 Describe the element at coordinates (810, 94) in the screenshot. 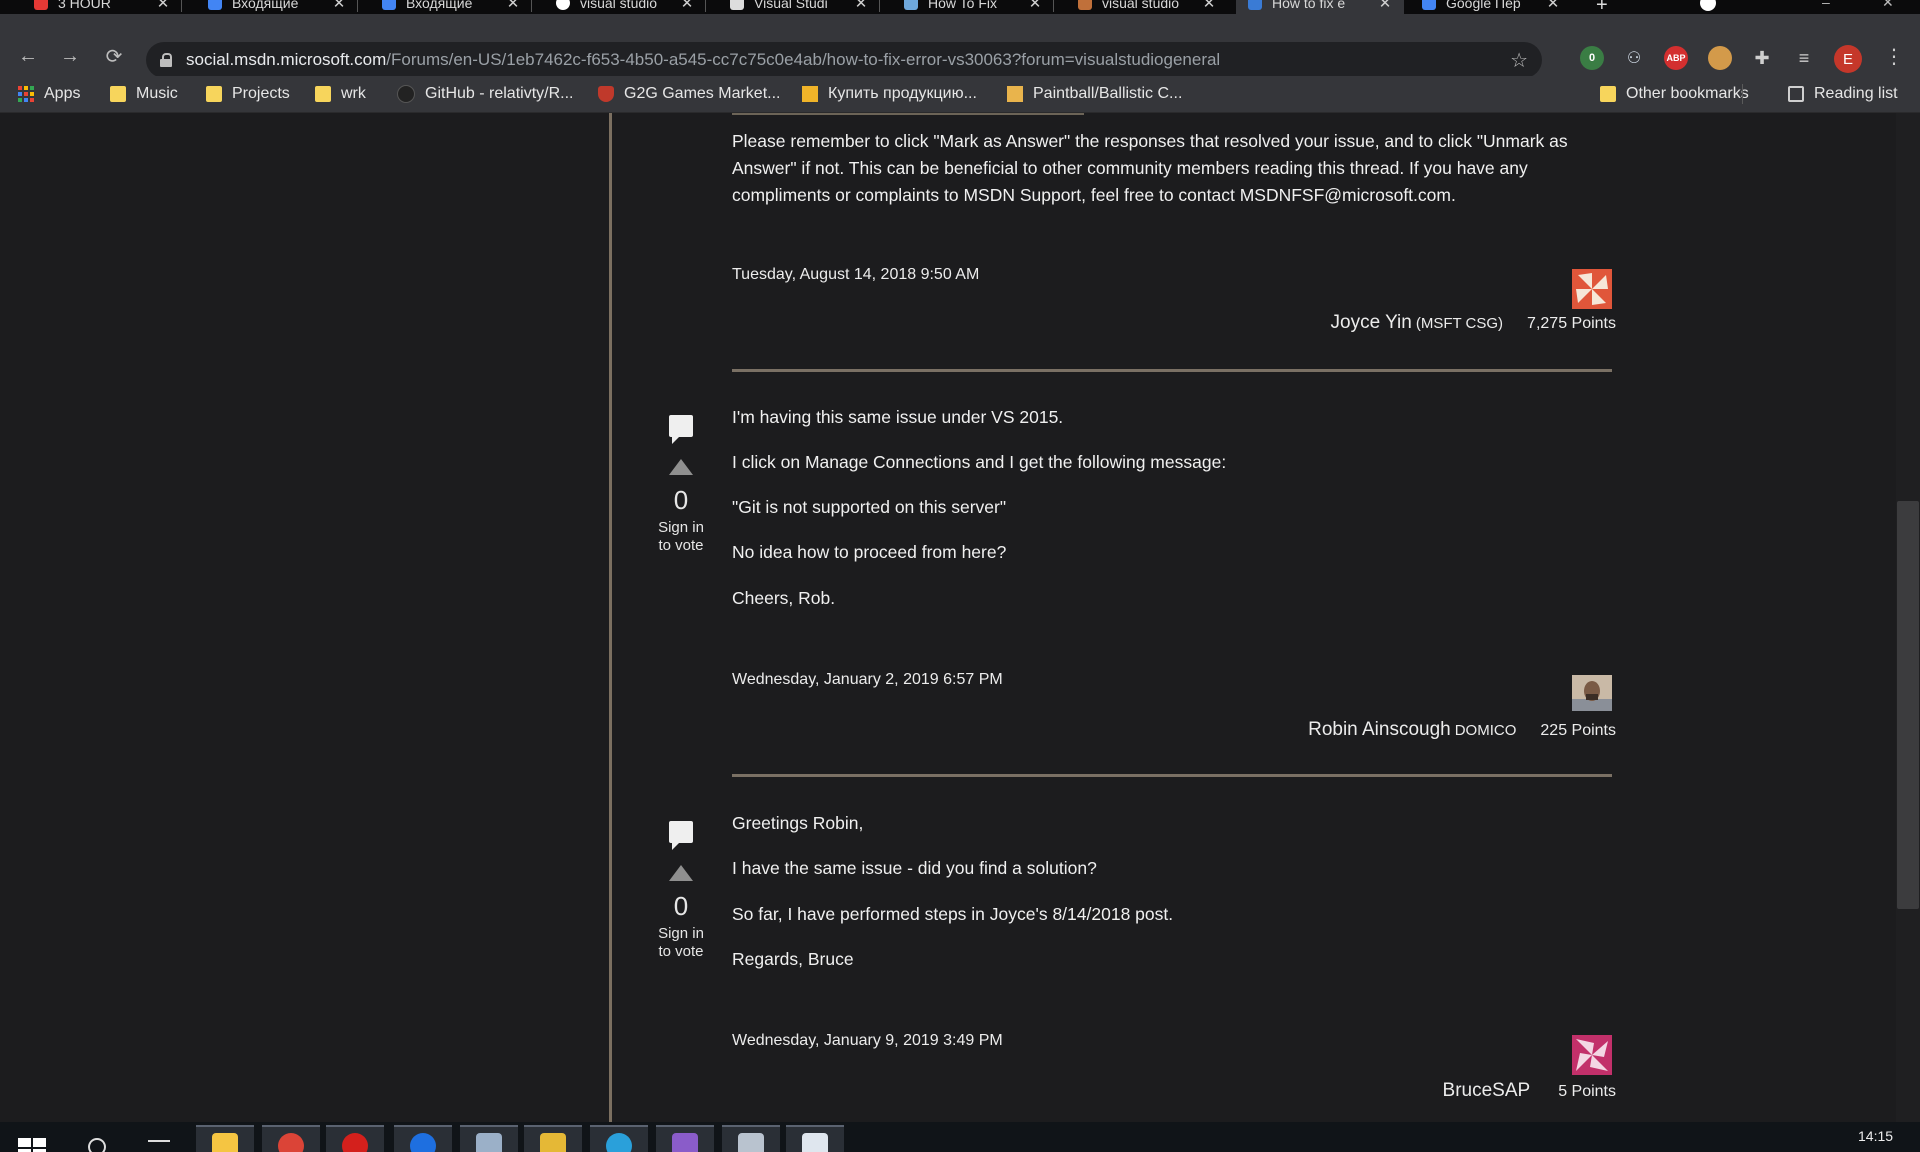

I see `site-icon` at that location.